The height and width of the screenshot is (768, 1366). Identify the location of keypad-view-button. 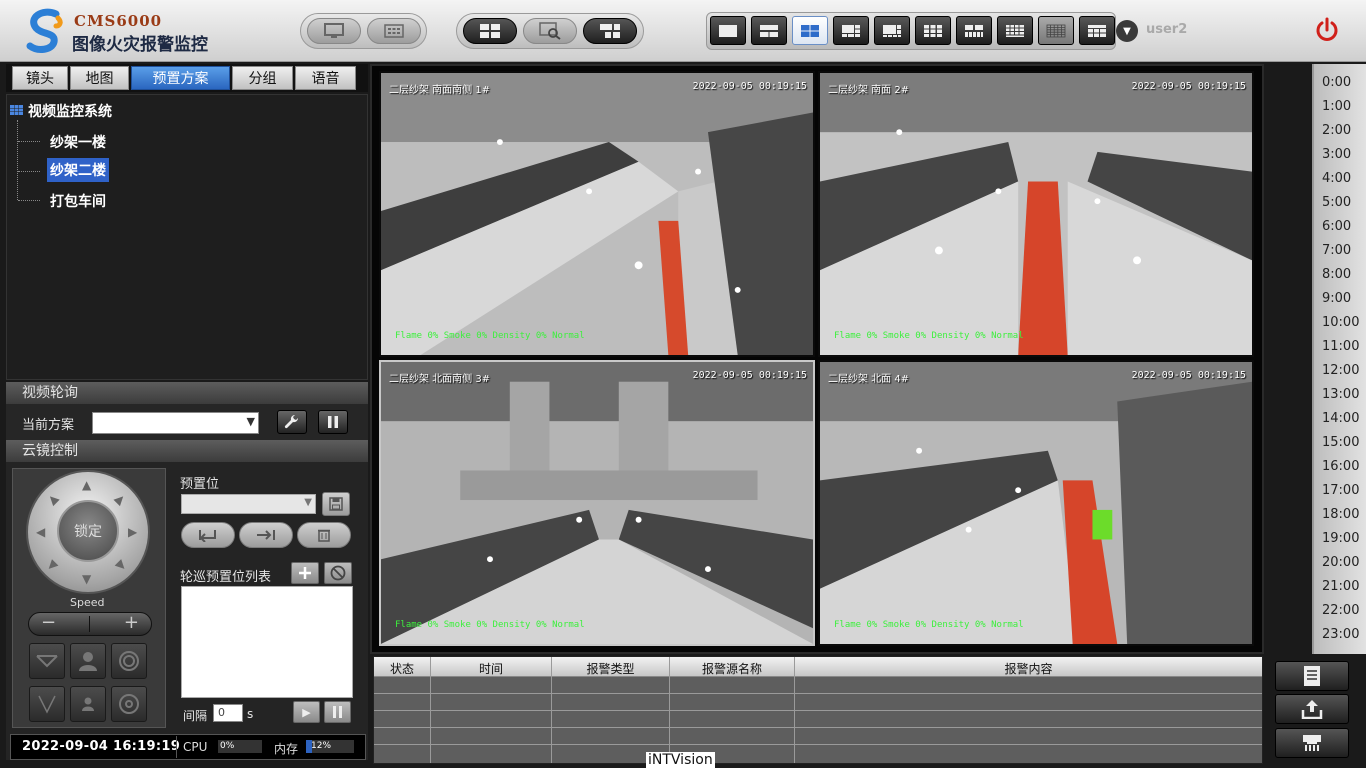
(394, 31).